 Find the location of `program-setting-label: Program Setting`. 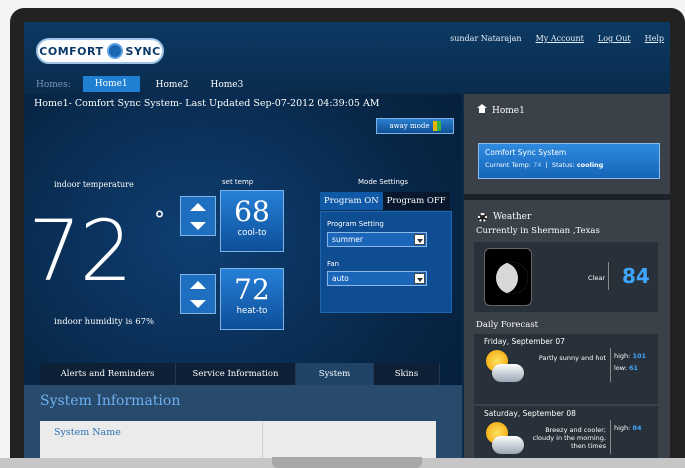

program-setting-label: Program Setting is located at coordinates (355, 224).